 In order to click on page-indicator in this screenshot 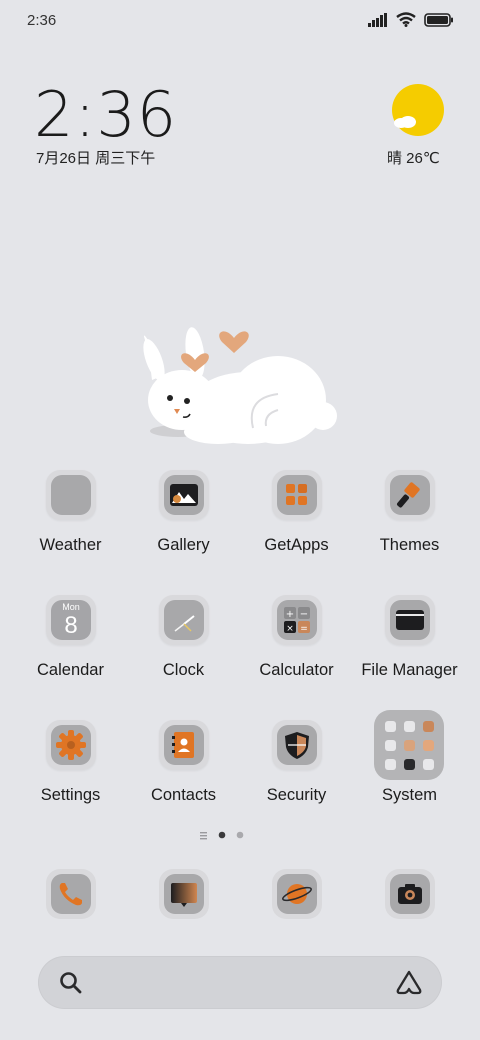, I will do `click(240, 835)`.